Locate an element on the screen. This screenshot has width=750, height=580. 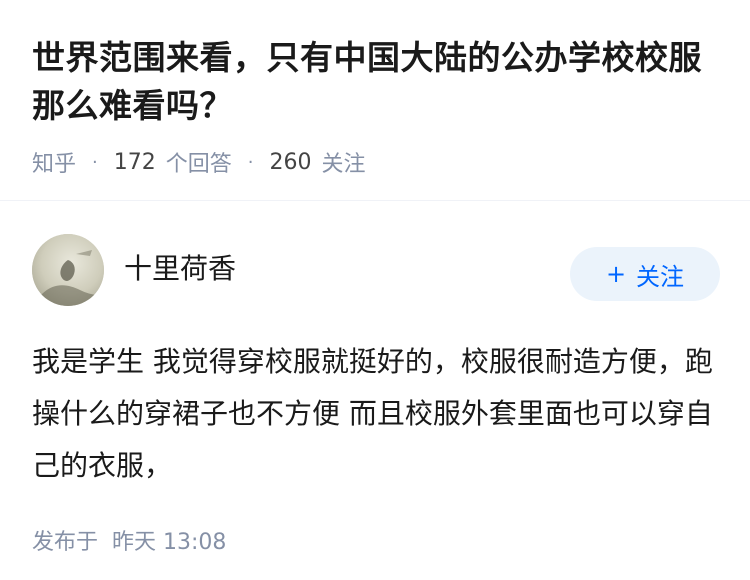
section-divider is located at coordinates (375, 200).